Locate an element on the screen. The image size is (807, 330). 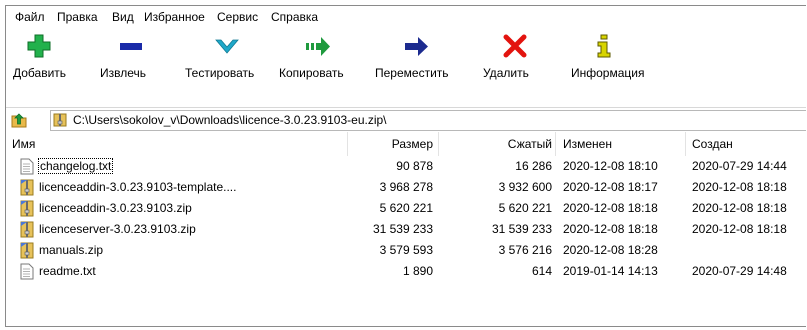
file-packed-size: 3 576 216 is located at coordinates (525, 250).